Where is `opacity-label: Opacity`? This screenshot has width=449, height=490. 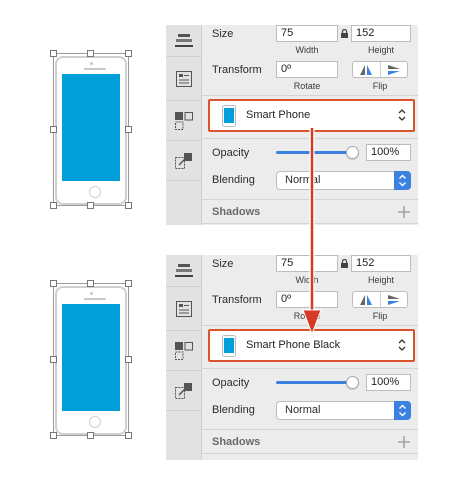 opacity-label: Opacity is located at coordinates (231, 383).